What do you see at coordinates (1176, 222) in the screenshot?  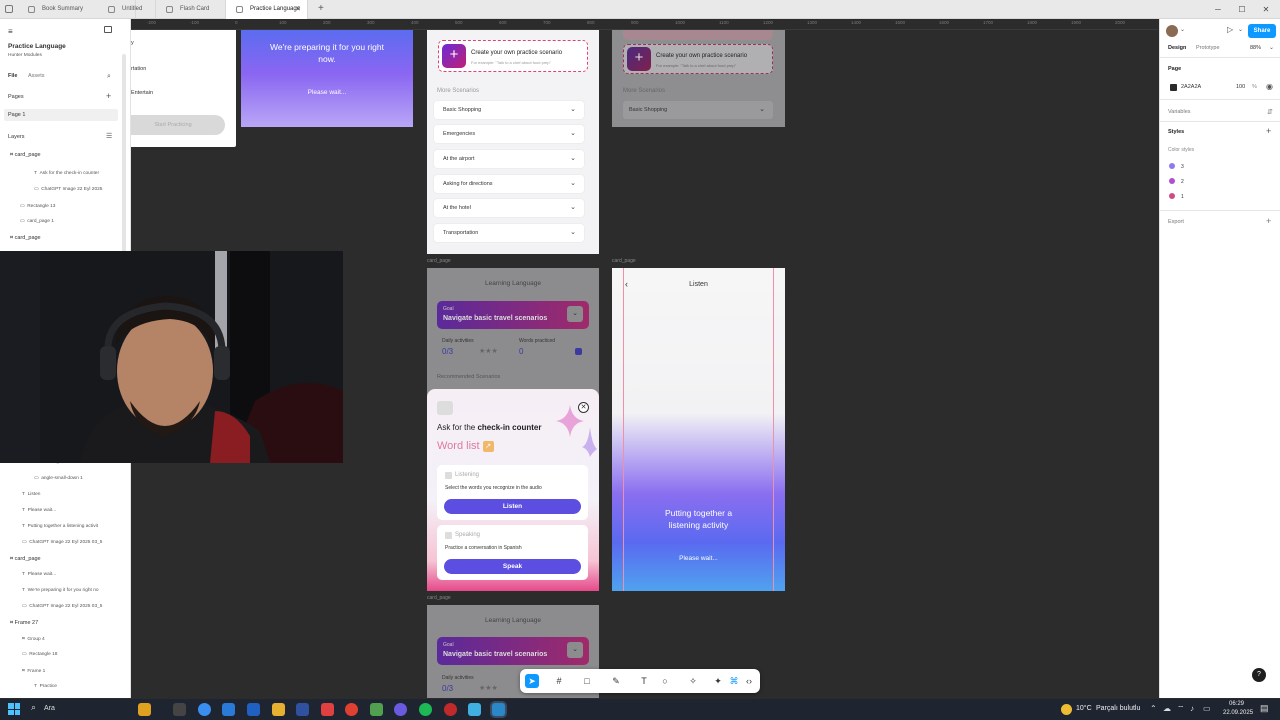 I see `export-title: Export` at bounding box center [1176, 222].